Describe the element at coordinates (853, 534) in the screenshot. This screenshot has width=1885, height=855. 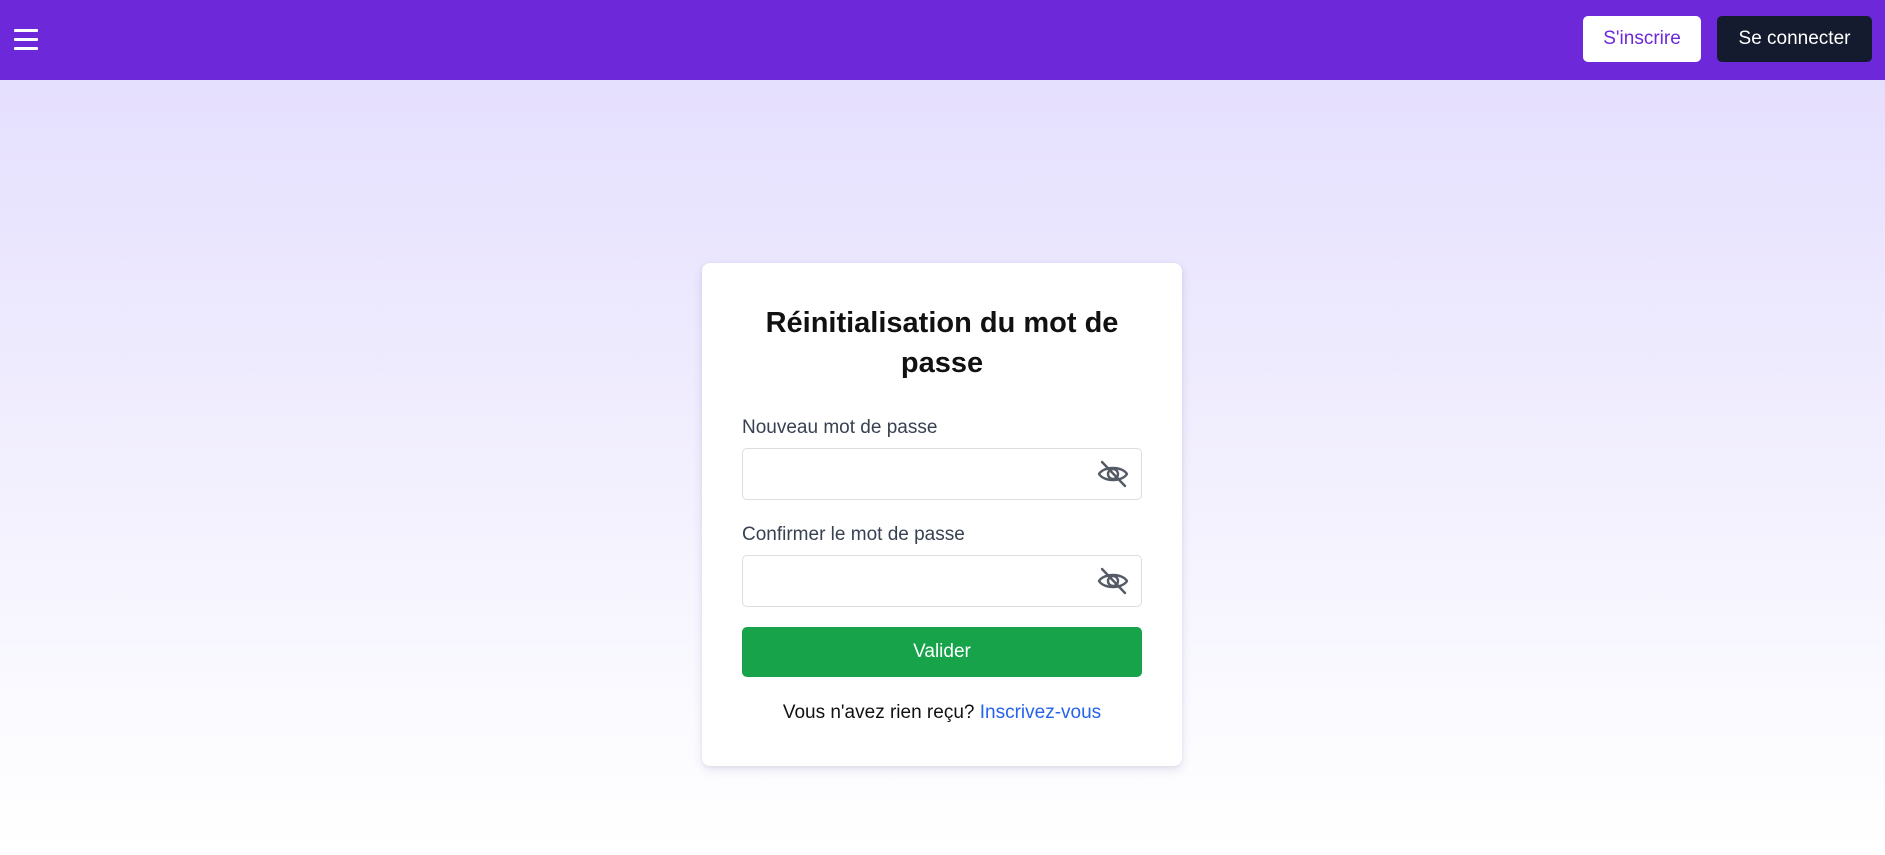
I see `confirm-password-label: Confirmer le mot de passe` at that location.